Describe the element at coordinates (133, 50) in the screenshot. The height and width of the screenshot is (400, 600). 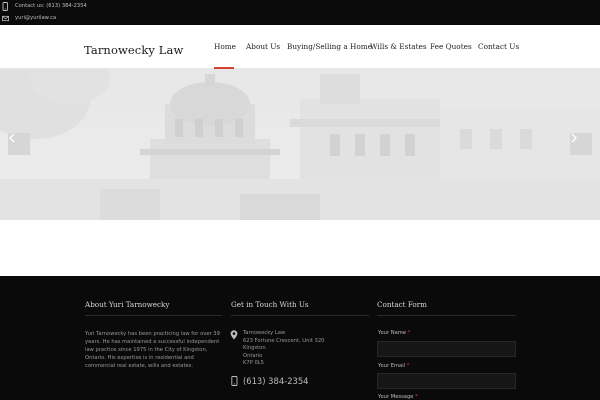
I see `site-logo: Tarnowecky Law` at that location.